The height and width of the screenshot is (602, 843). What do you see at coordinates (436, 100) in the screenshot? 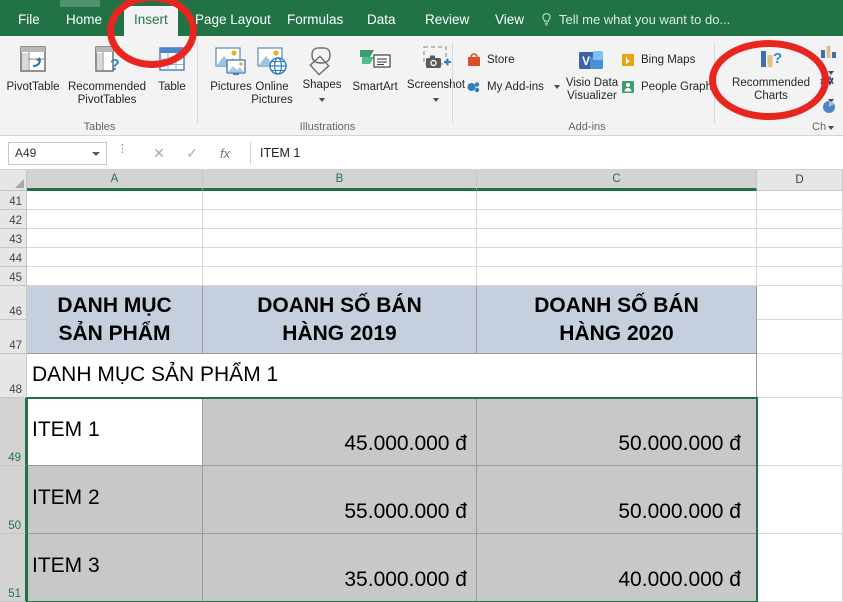
I see `screenshot-dropdown-caret` at bounding box center [436, 100].